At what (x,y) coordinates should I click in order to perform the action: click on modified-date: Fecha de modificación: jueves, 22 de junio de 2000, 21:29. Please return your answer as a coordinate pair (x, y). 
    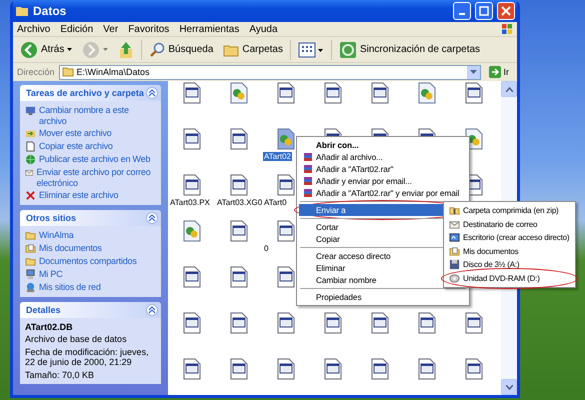
    Looking at the image, I should click on (87, 357).